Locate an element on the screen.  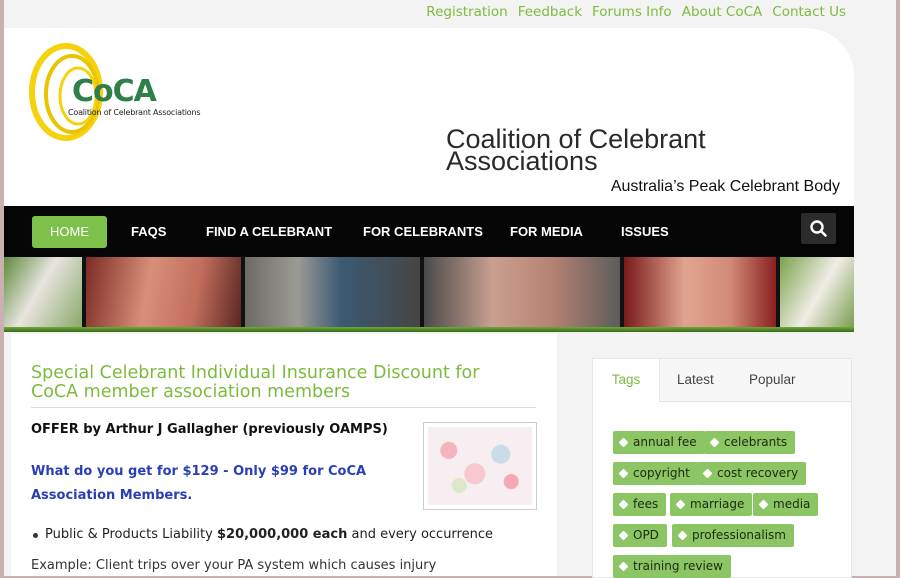
tab-popular: Popular is located at coordinates (772, 380).